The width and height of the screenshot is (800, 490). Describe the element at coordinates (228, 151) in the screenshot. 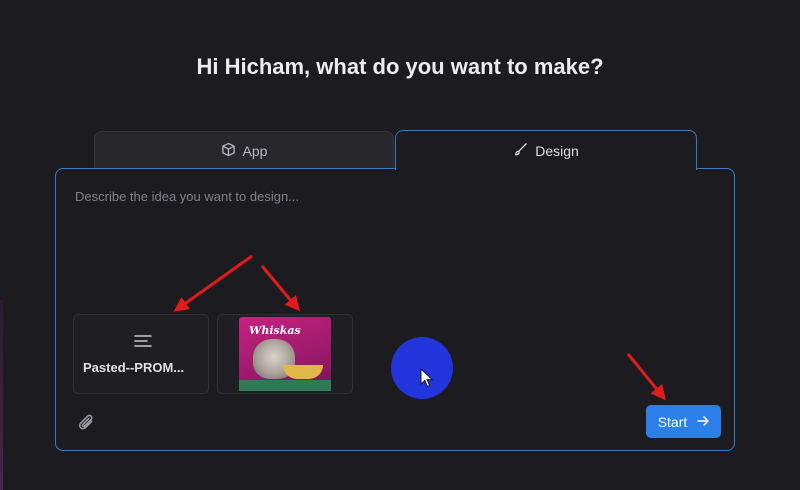

I see `cube-icon` at that location.